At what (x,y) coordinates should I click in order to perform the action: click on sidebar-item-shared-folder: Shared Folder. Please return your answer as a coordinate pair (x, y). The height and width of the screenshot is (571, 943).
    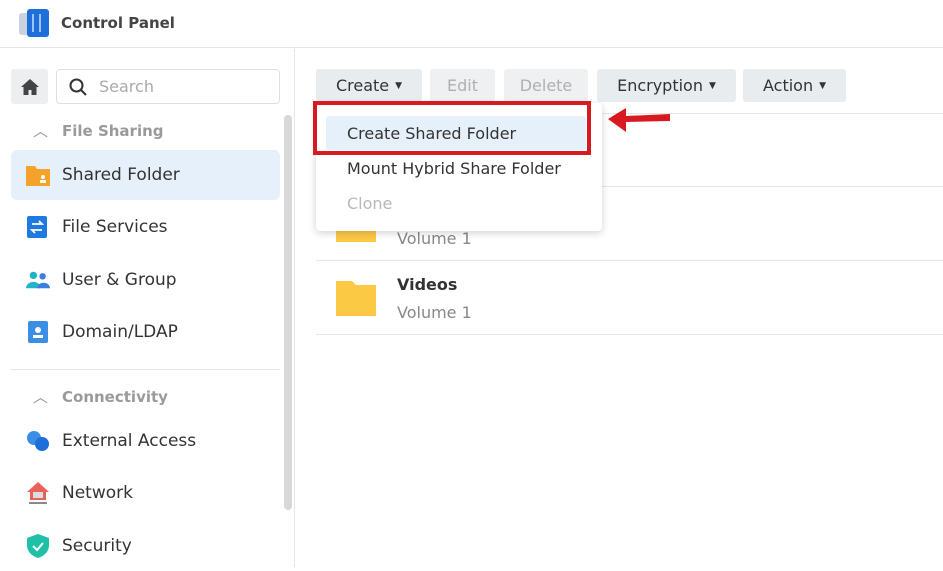
    Looking at the image, I should click on (145, 175).